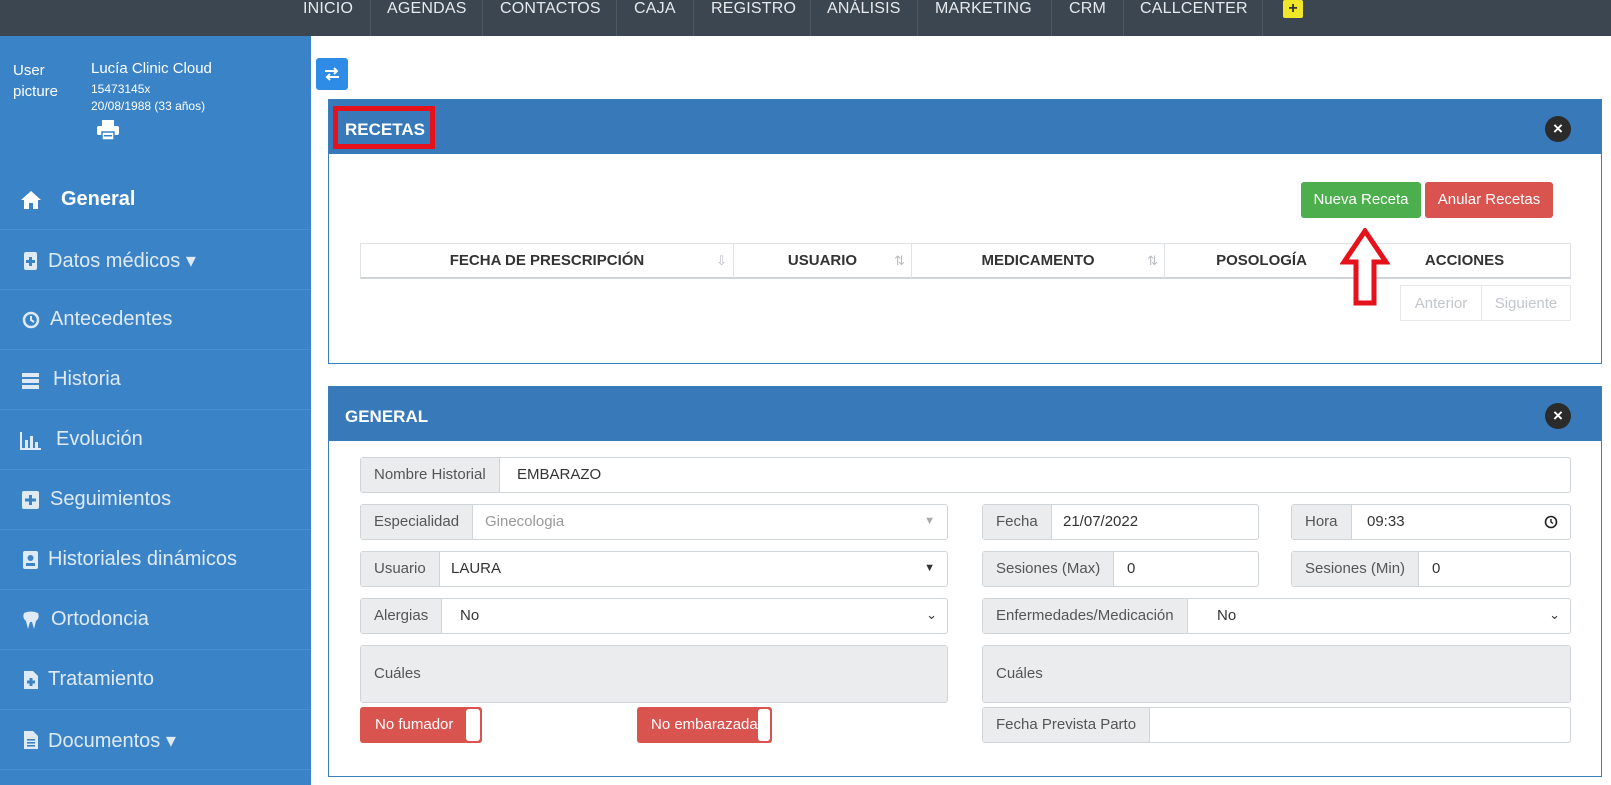 Image resolution: width=1611 pixels, height=785 pixels. Describe the element at coordinates (1193, 18) in the screenshot. I see `nav-callcenter: CALLCENTER` at that location.